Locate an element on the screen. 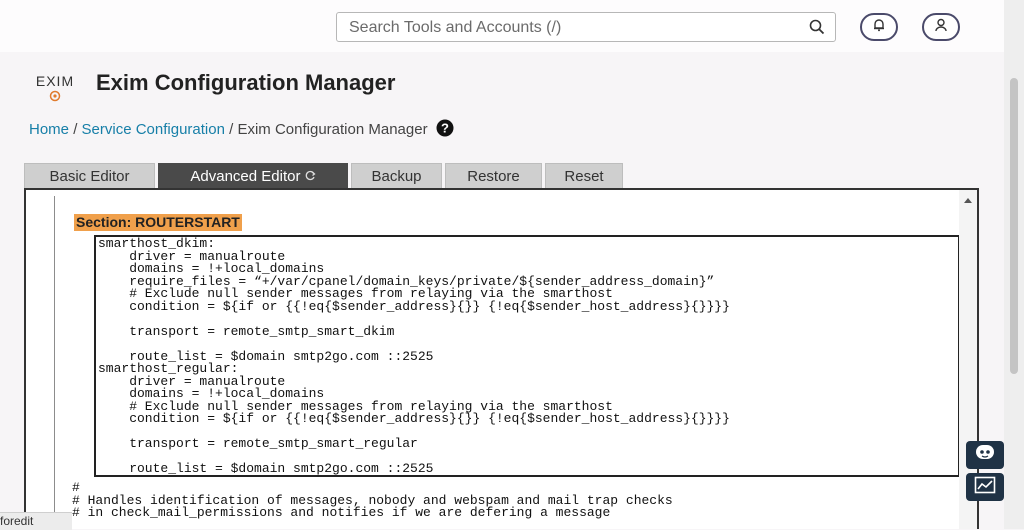 The width and height of the screenshot is (1024, 530). help-icon: ? is located at coordinates (445, 130).